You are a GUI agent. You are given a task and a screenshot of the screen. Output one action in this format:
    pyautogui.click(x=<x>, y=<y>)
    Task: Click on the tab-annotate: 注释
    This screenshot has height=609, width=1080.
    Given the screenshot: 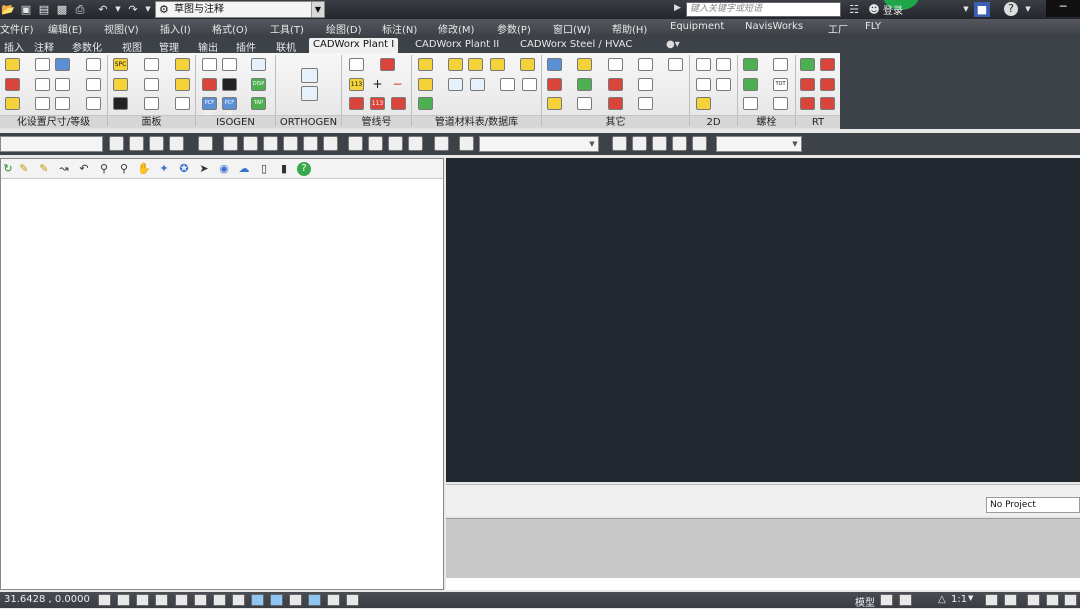 What is the action you would take?
    pyautogui.click(x=44, y=46)
    